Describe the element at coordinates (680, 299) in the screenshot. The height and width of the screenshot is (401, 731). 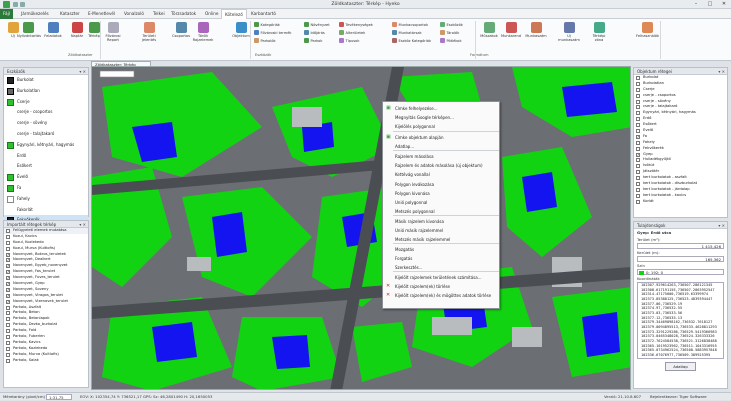
I see `coordinate-row: 102373.85388125,736523.4839394447` at that location.